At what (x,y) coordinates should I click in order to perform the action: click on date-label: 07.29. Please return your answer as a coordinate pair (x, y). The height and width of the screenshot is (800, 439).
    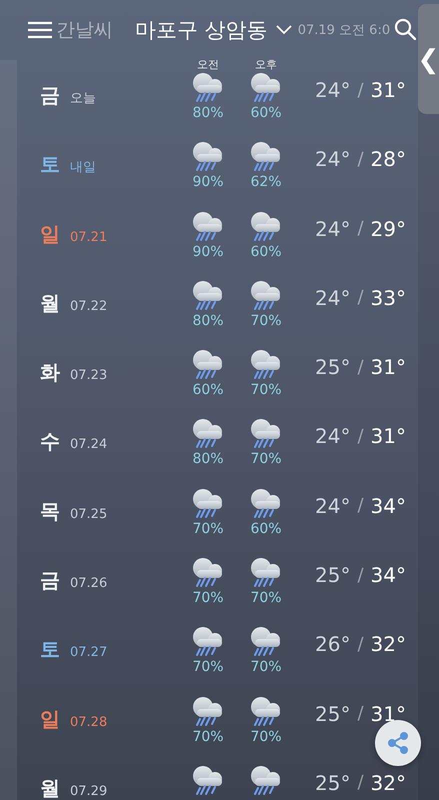
    Looking at the image, I should click on (89, 791).